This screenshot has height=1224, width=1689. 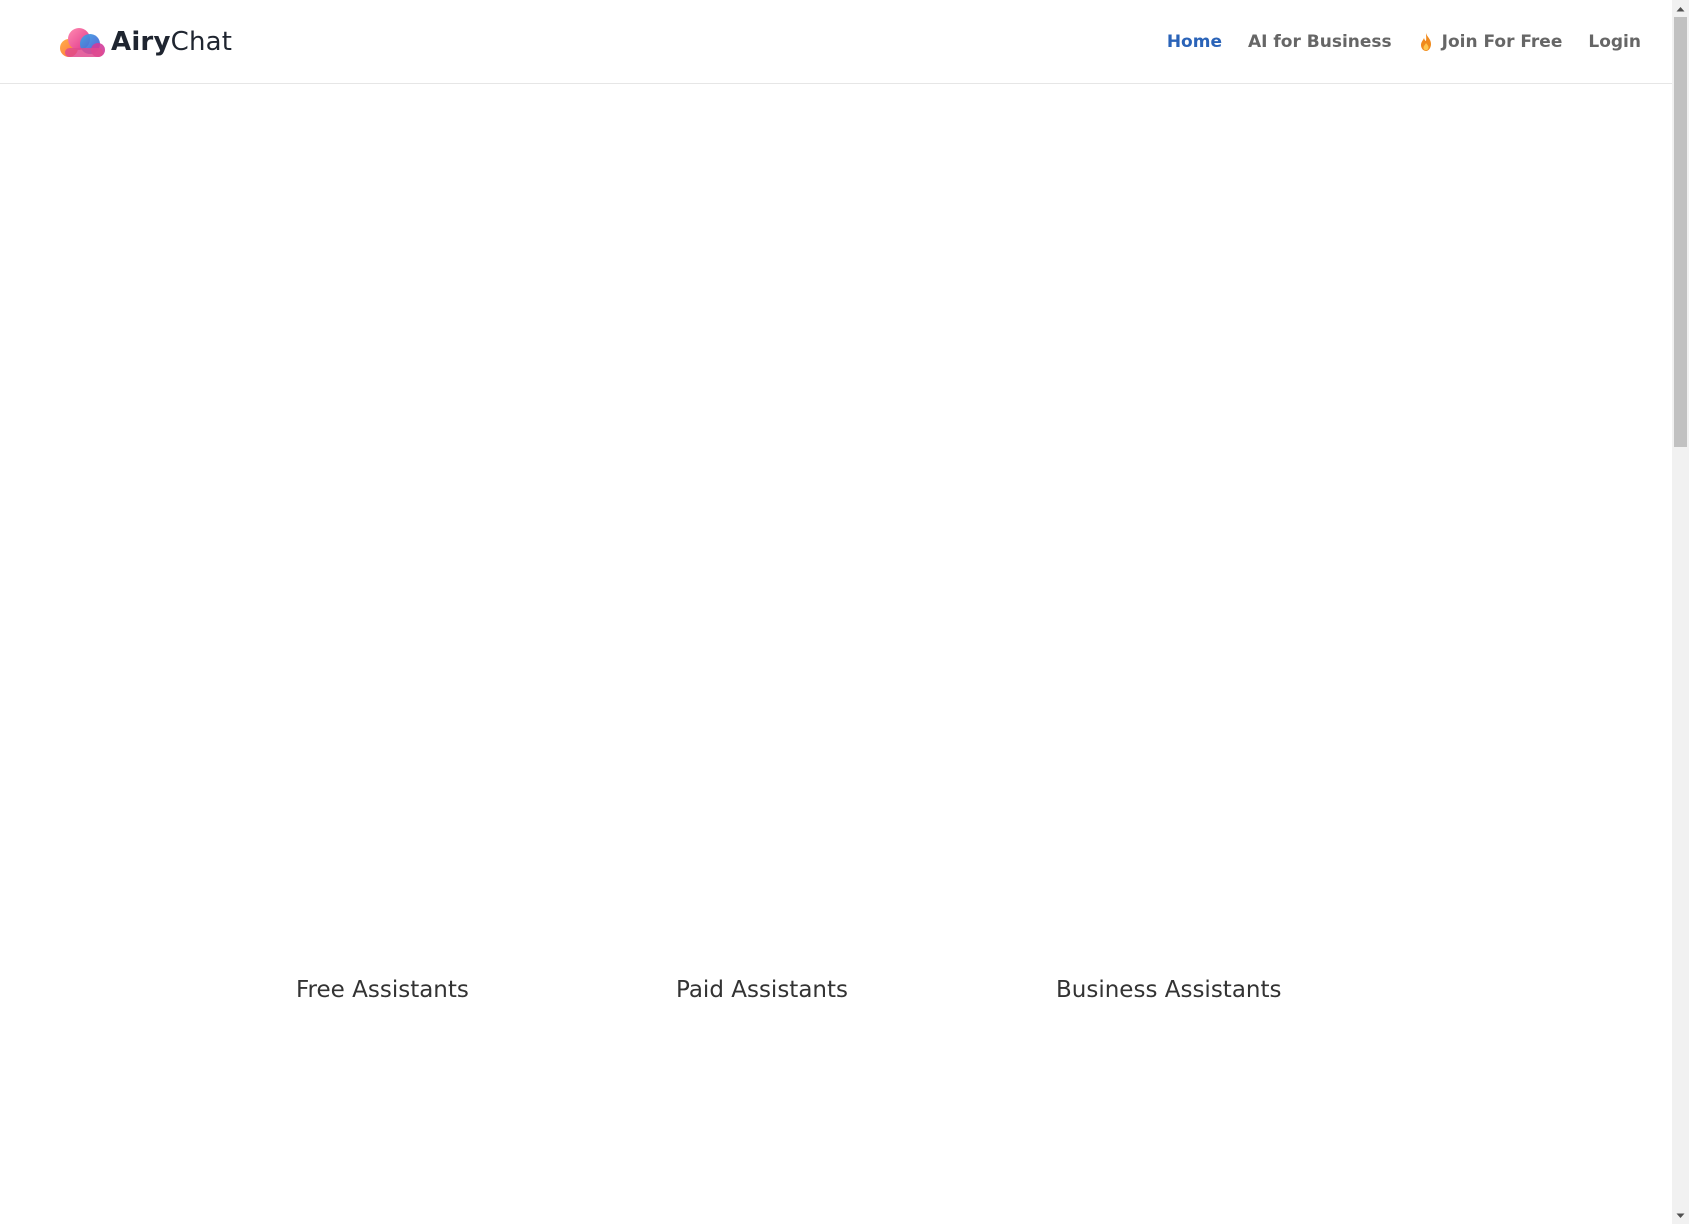 What do you see at coordinates (762, 990) in the screenshot?
I see `tab-paid-assistants: Paid Assistants` at bounding box center [762, 990].